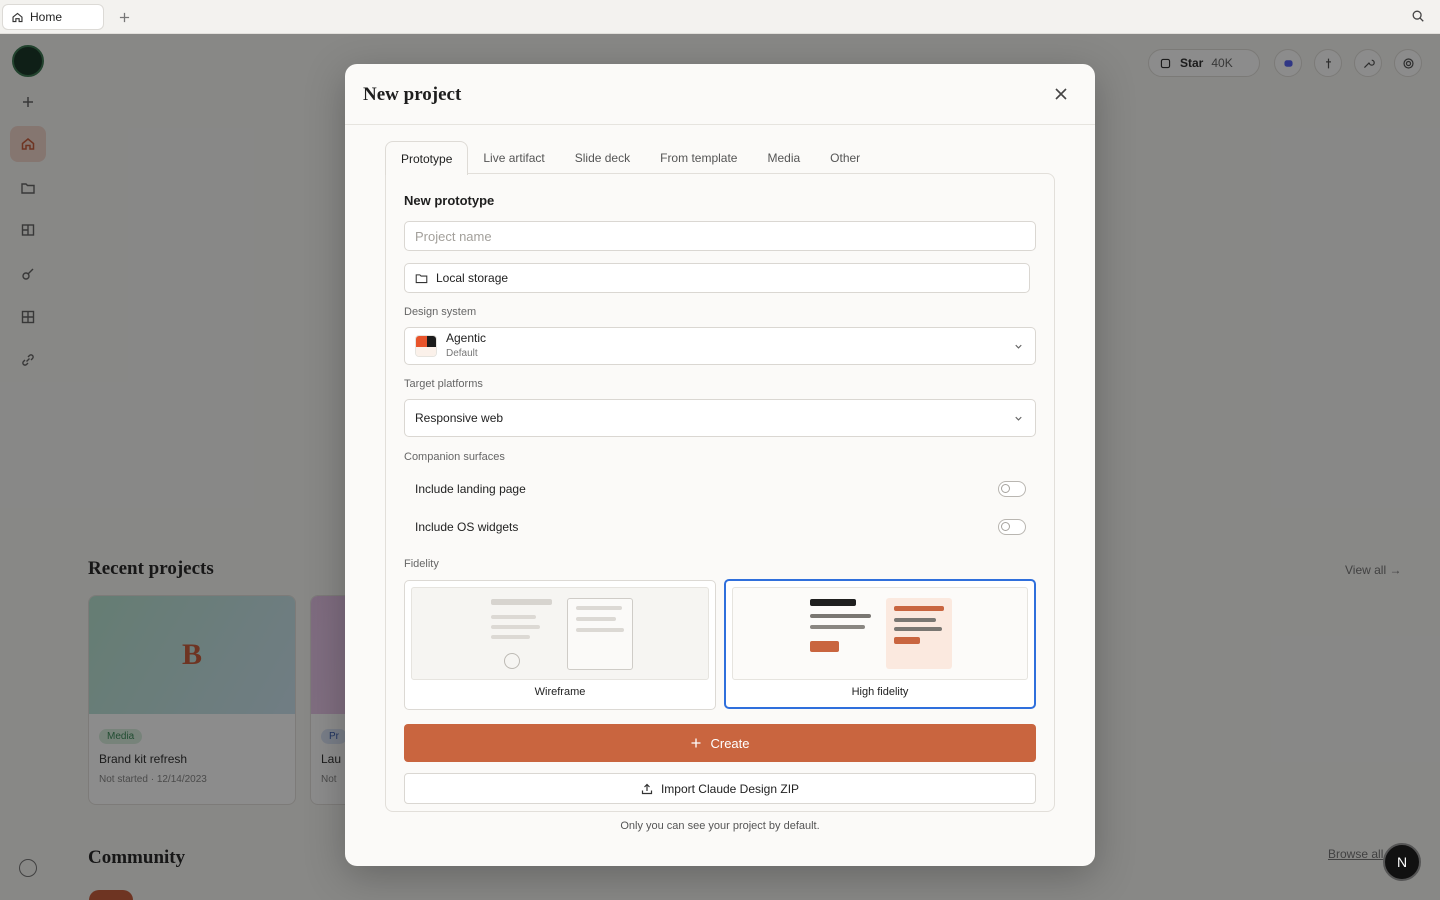 This screenshot has height=900, width=1440. What do you see at coordinates (880, 633) in the screenshot?
I see `high-fidelity-preview` at bounding box center [880, 633].